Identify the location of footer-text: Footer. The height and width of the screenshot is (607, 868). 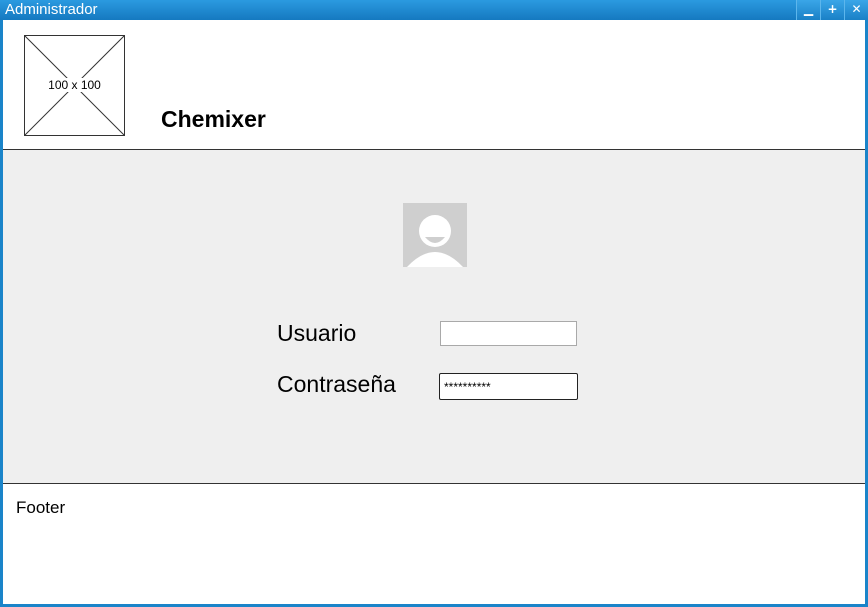
(41, 507).